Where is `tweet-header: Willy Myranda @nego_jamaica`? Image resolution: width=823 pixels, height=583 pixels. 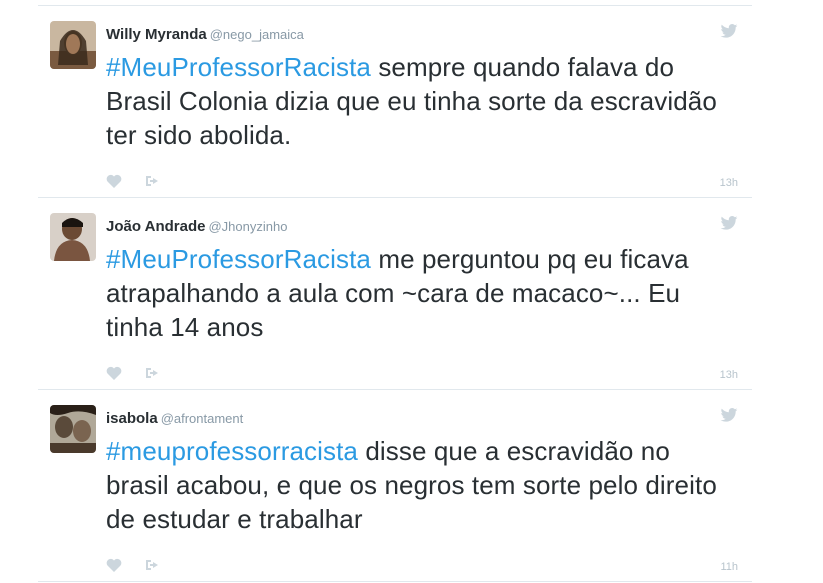
tweet-header: Willy Myranda @nego_jamaica is located at coordinates (205, 34).